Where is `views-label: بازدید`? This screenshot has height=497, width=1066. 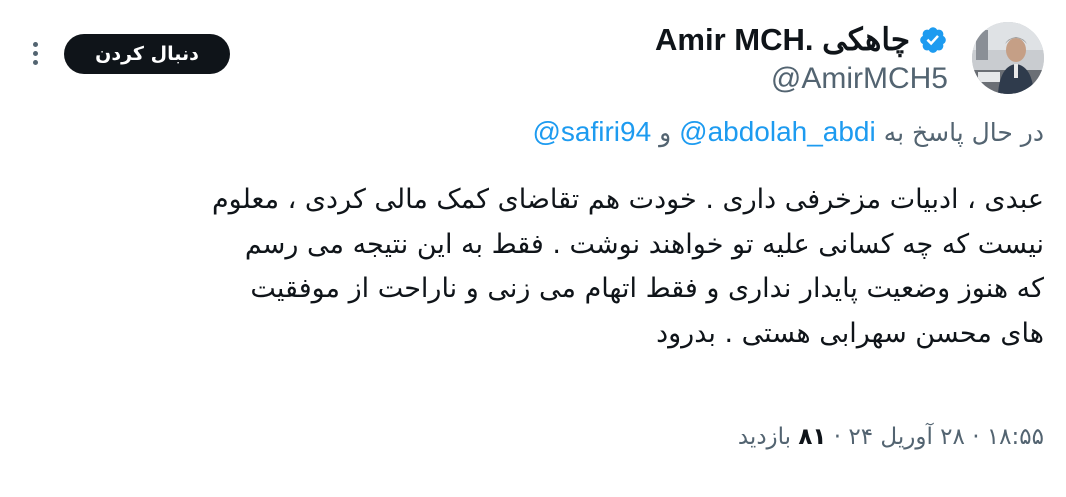
views-label: بازدید is located at coordinates (764, 437).